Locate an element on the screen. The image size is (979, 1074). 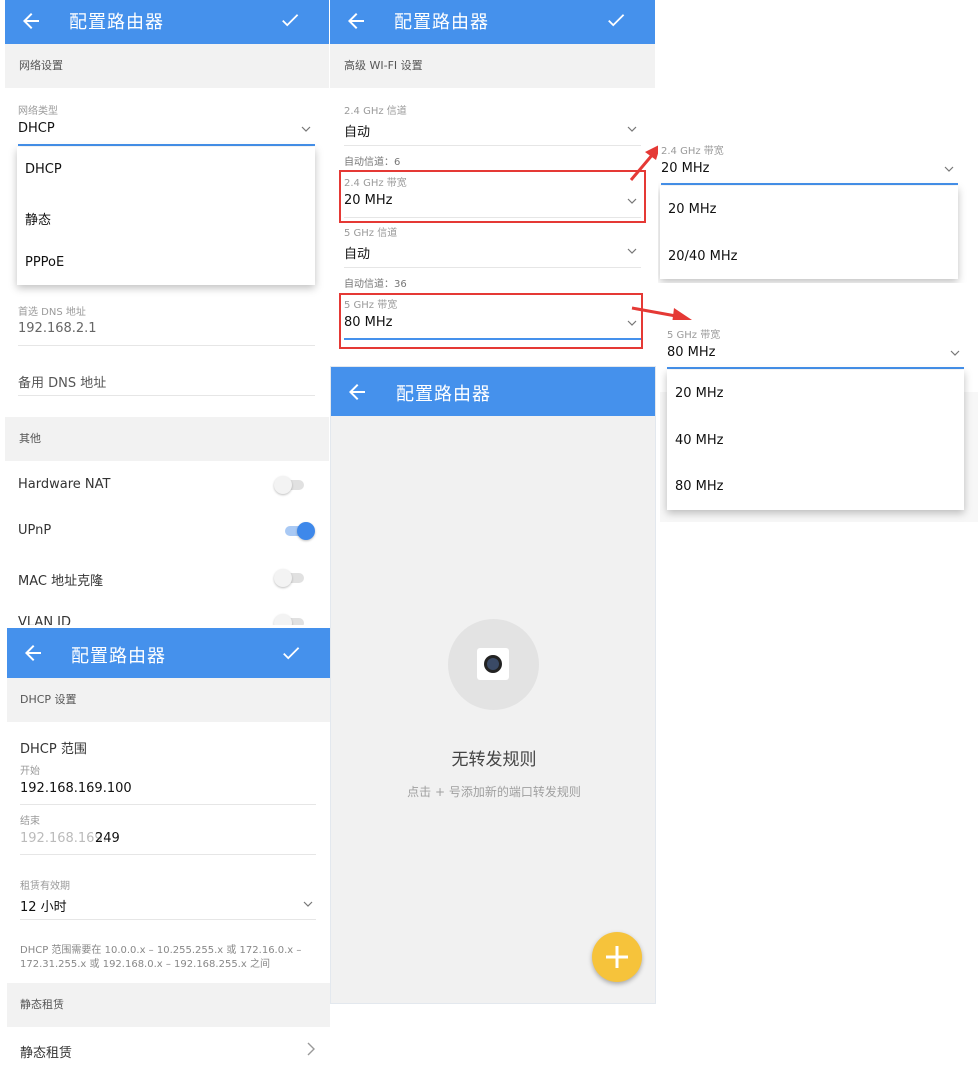
section-dhcp: DHCP 设置 is located at coordinates (168, 700).